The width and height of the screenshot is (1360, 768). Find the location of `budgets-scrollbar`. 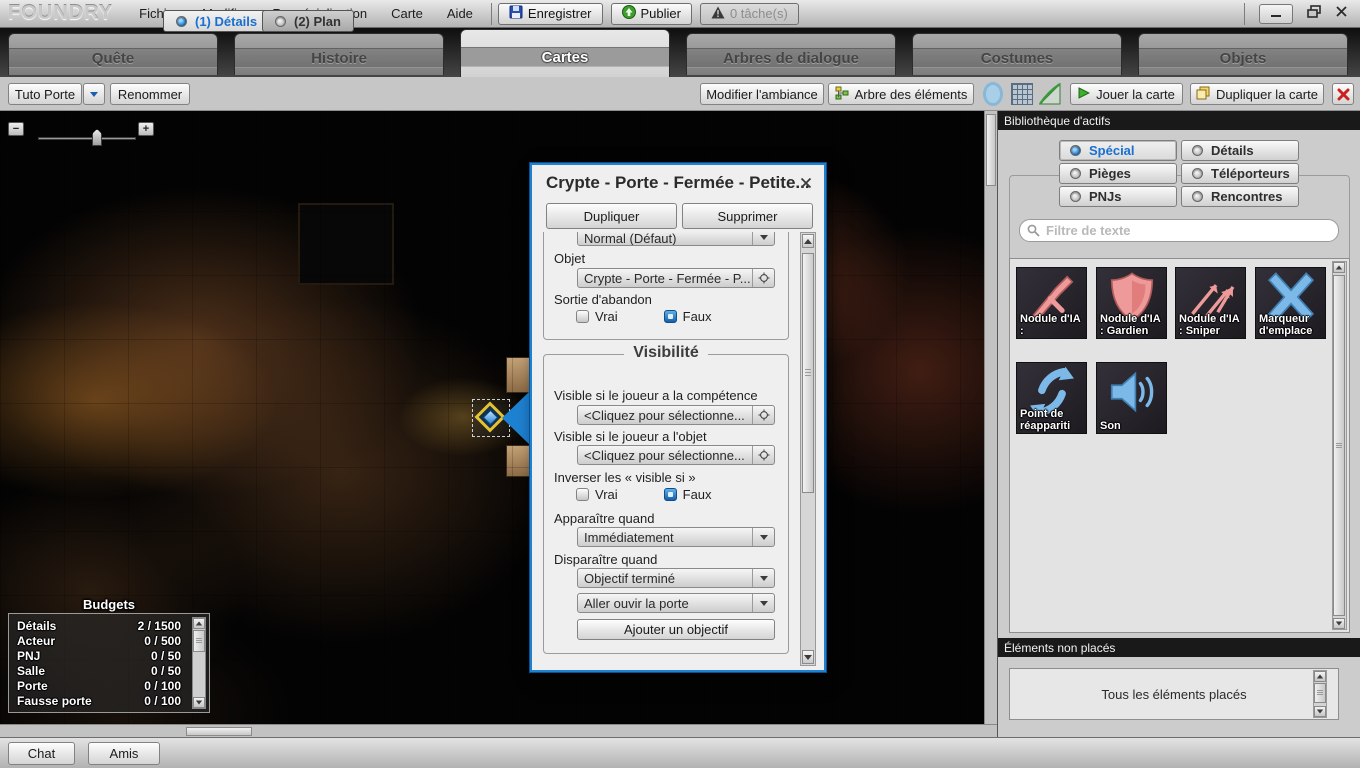

budgets-scrollbar is located at coordinates (199, 663).